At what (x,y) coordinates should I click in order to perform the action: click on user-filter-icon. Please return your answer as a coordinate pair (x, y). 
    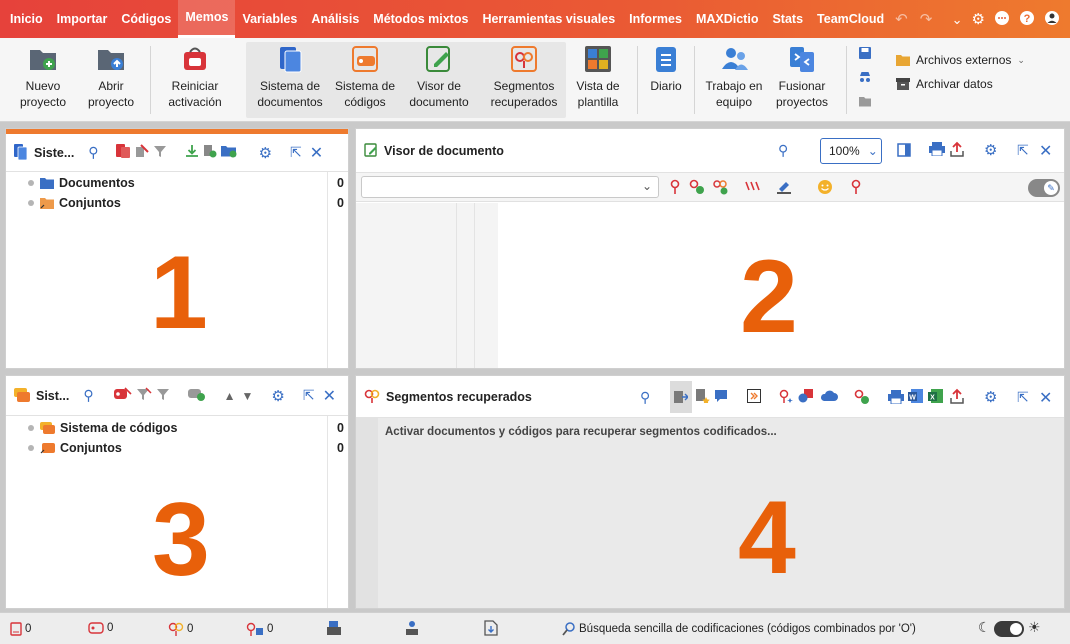
    Looking at the image, I should click on (412, 629).